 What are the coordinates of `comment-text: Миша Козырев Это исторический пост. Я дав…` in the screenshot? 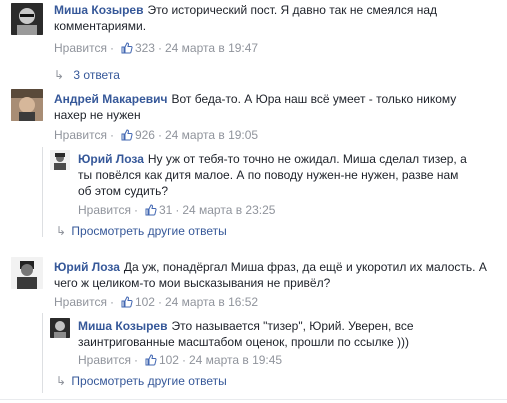 It's located at (274, 18).